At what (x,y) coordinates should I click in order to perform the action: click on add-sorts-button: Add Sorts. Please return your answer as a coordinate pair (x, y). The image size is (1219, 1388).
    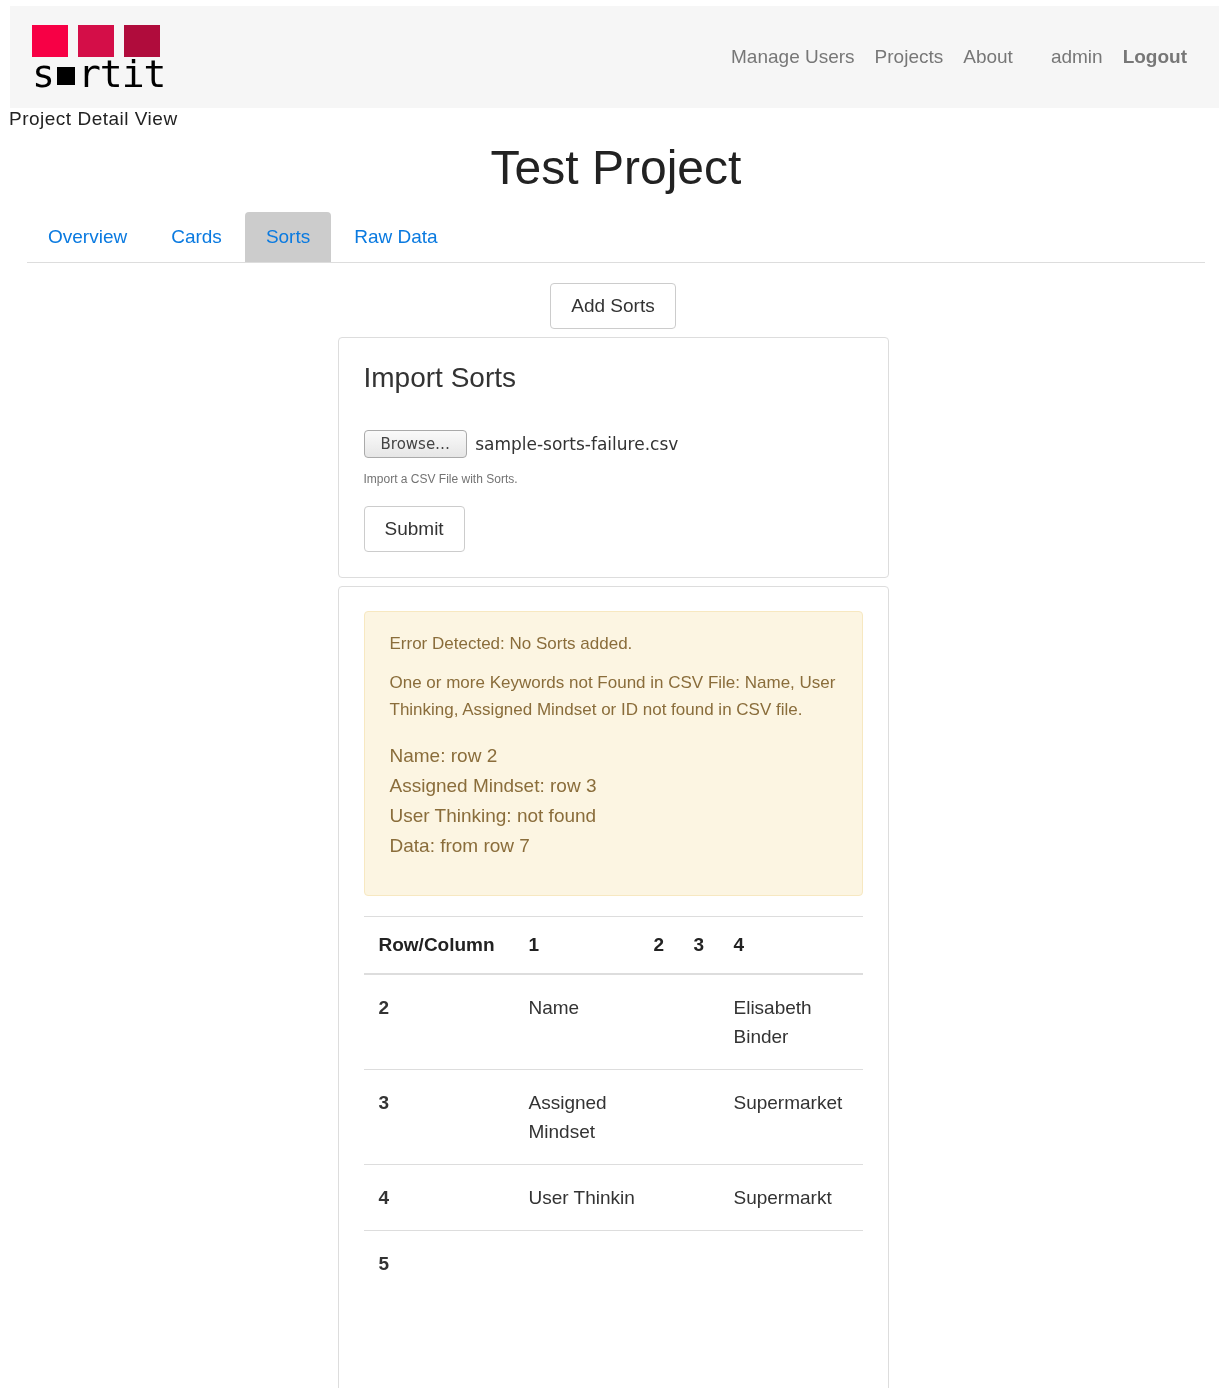
    Looking at the image, I should click on (613, 306).